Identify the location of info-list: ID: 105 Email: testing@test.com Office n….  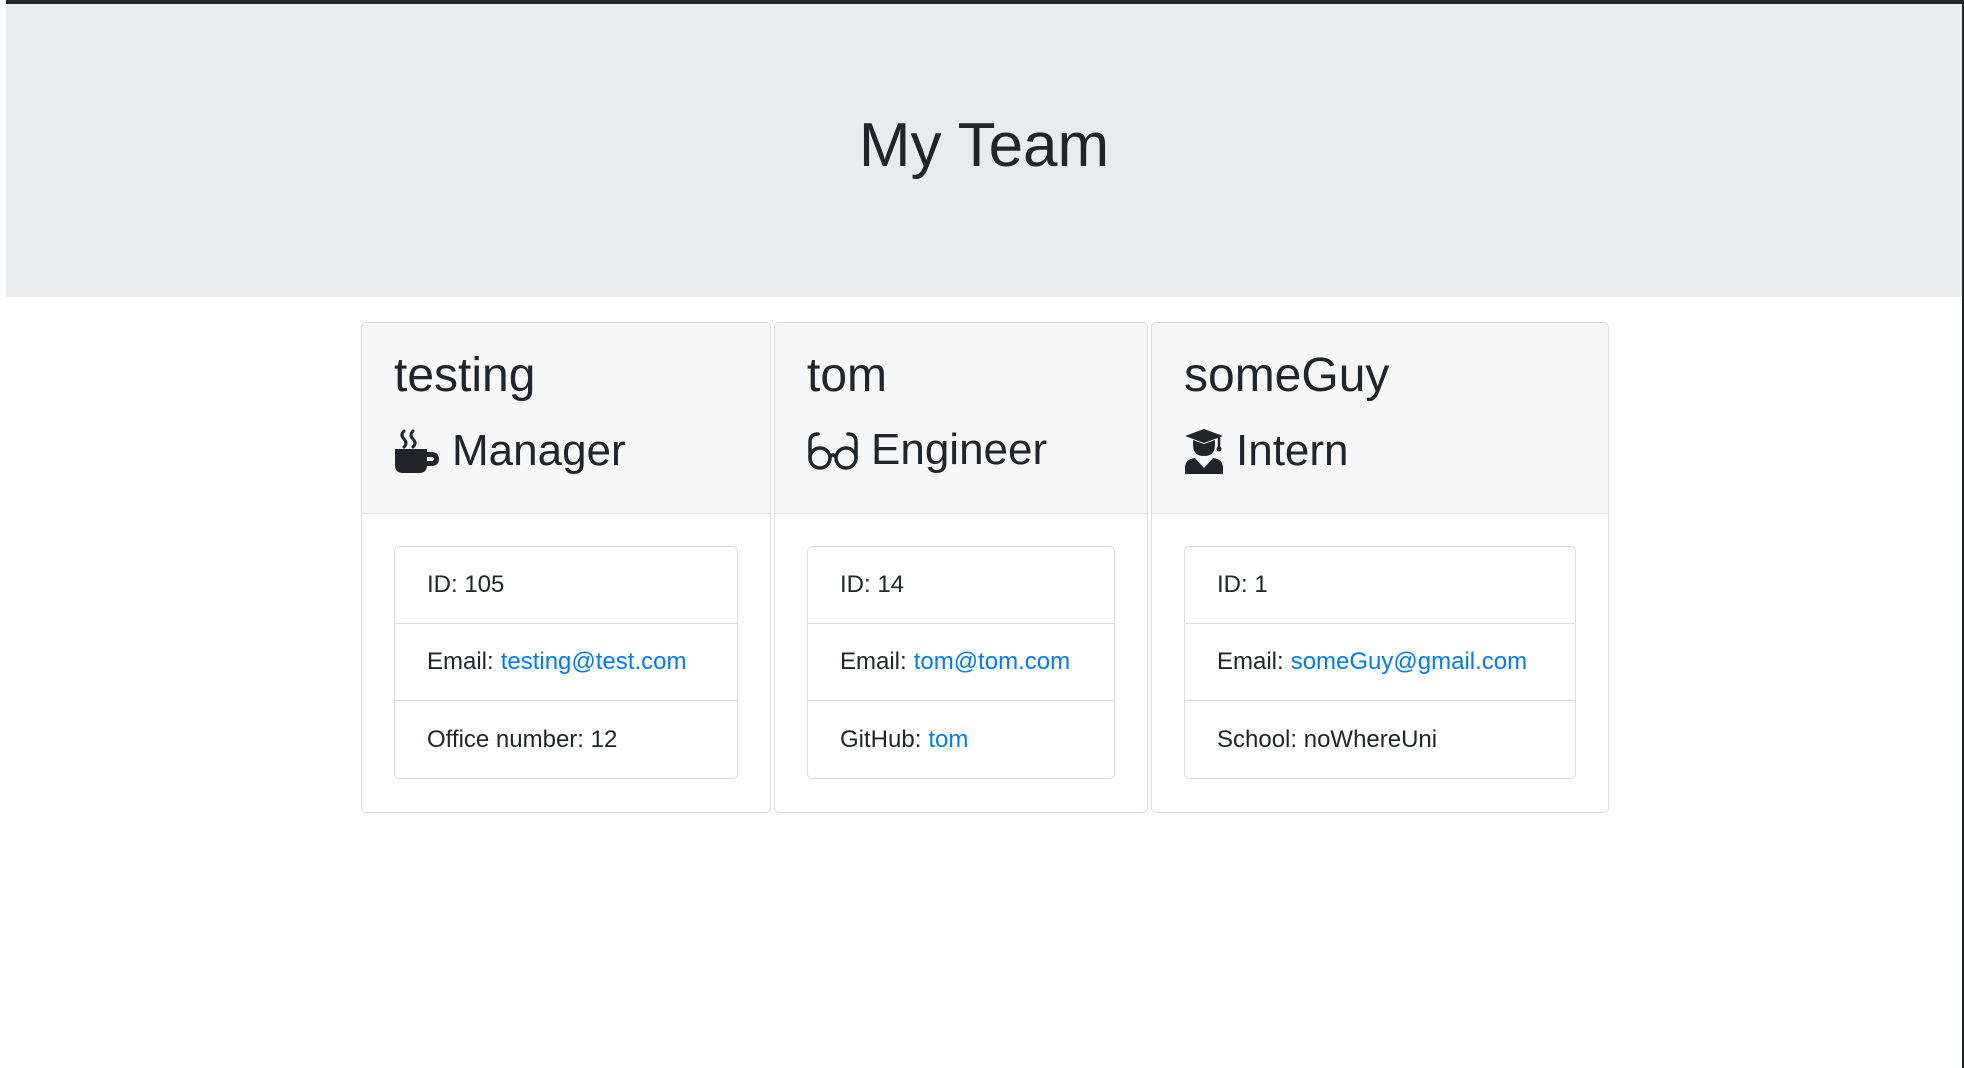
(566, 662).